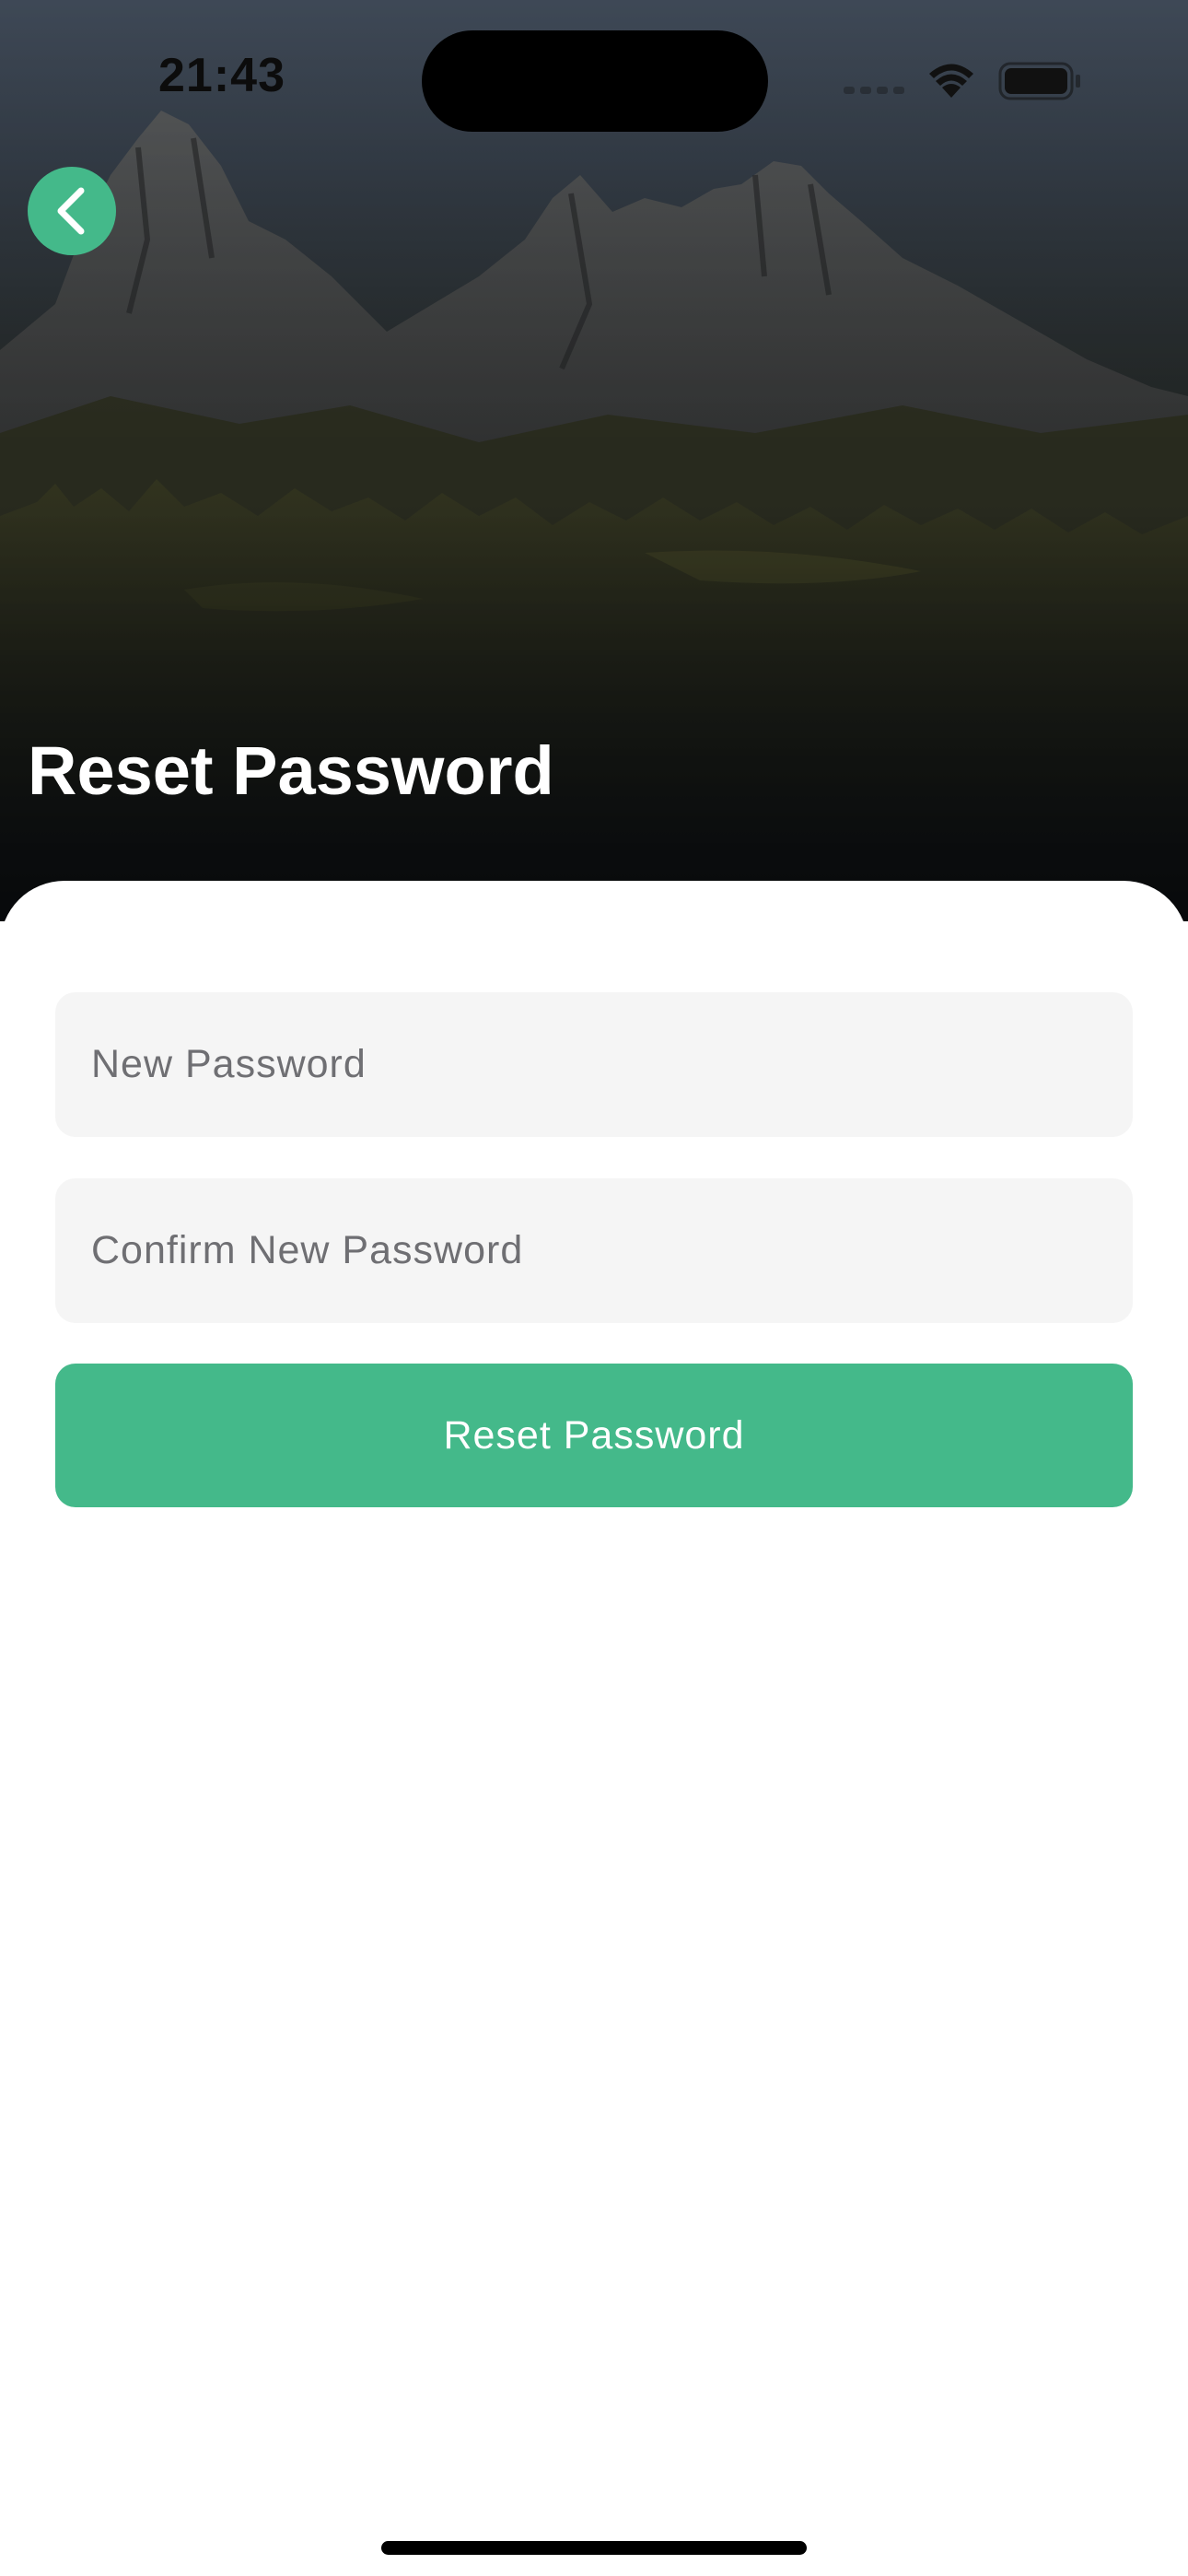 The height and width of the screenshot is (2576, 1188). I want to click on chevron-left-icon, so click(71, 211).